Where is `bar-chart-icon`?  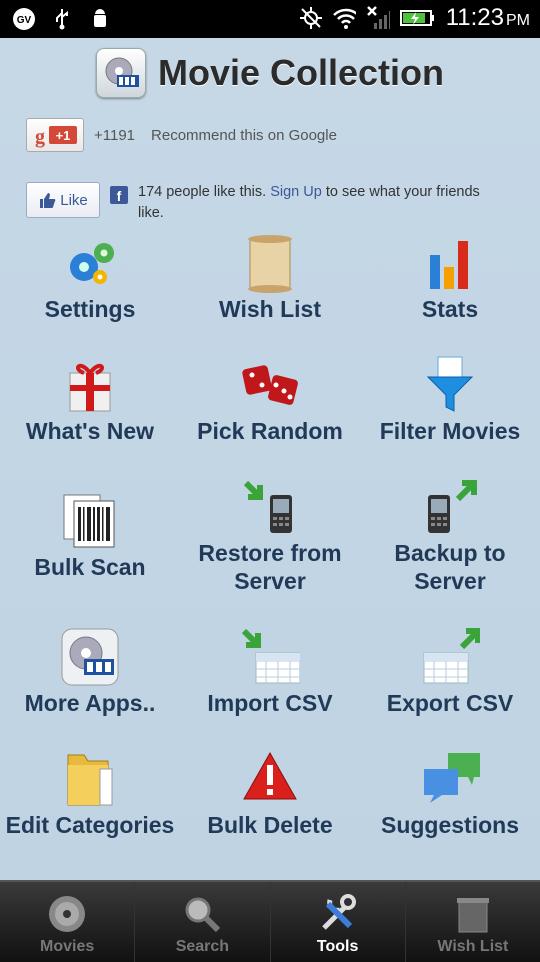 bar-chart-icon is located at coordinates (450, 263).